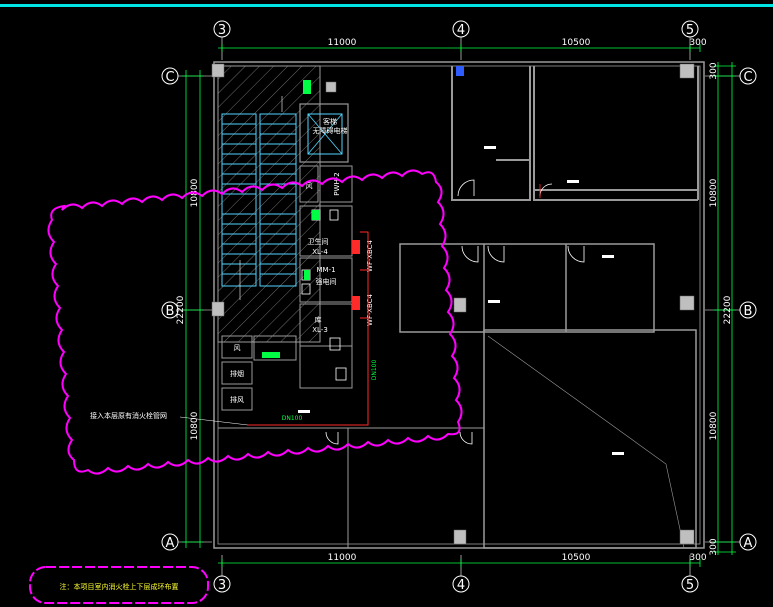 Image resolution: width=773 pixels, height=607 pixels. I want to click on xl4-label: XL-4, so click(320, 252).